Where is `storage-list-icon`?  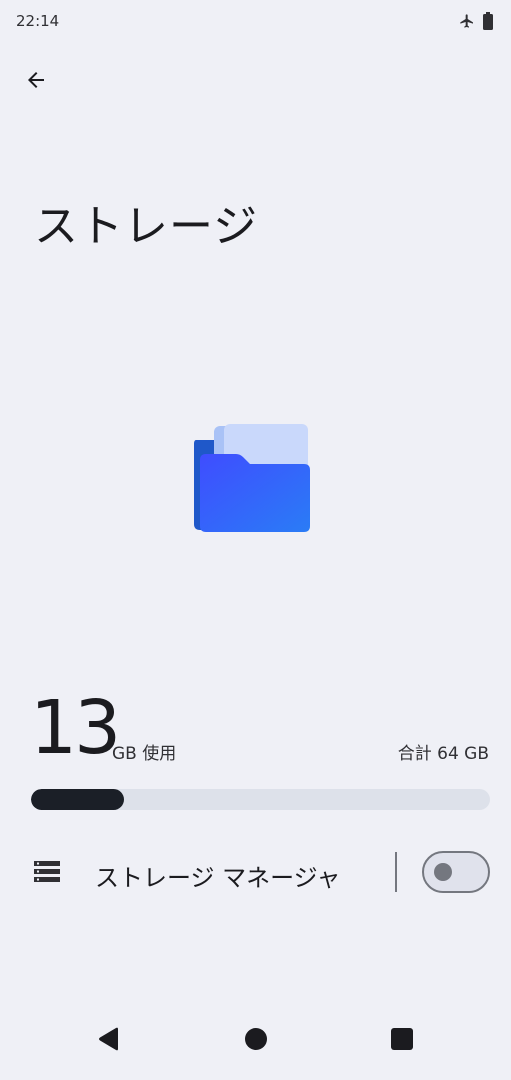 storage-list-icon is located at coordinates (47, 872).